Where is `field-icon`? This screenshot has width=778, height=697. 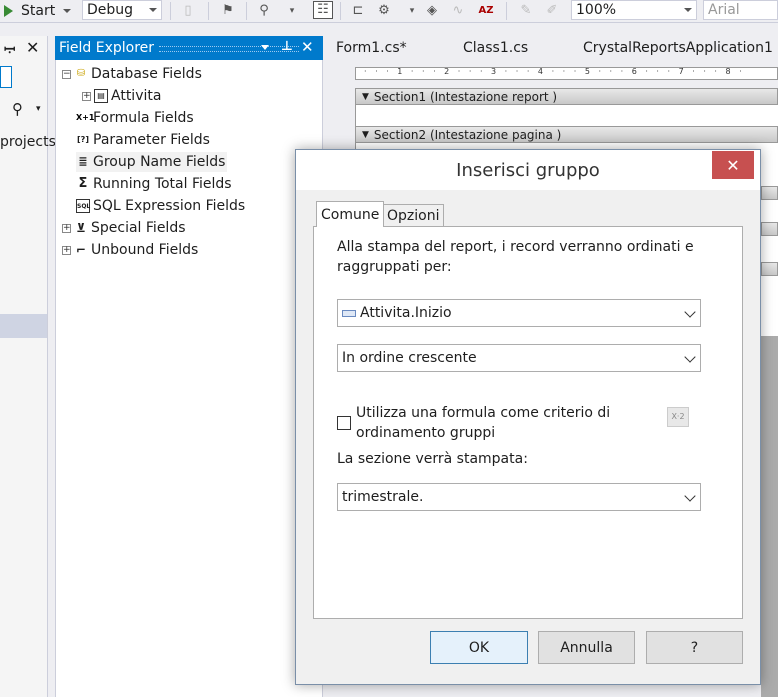 field-icon is located at coordinates (349, 313).